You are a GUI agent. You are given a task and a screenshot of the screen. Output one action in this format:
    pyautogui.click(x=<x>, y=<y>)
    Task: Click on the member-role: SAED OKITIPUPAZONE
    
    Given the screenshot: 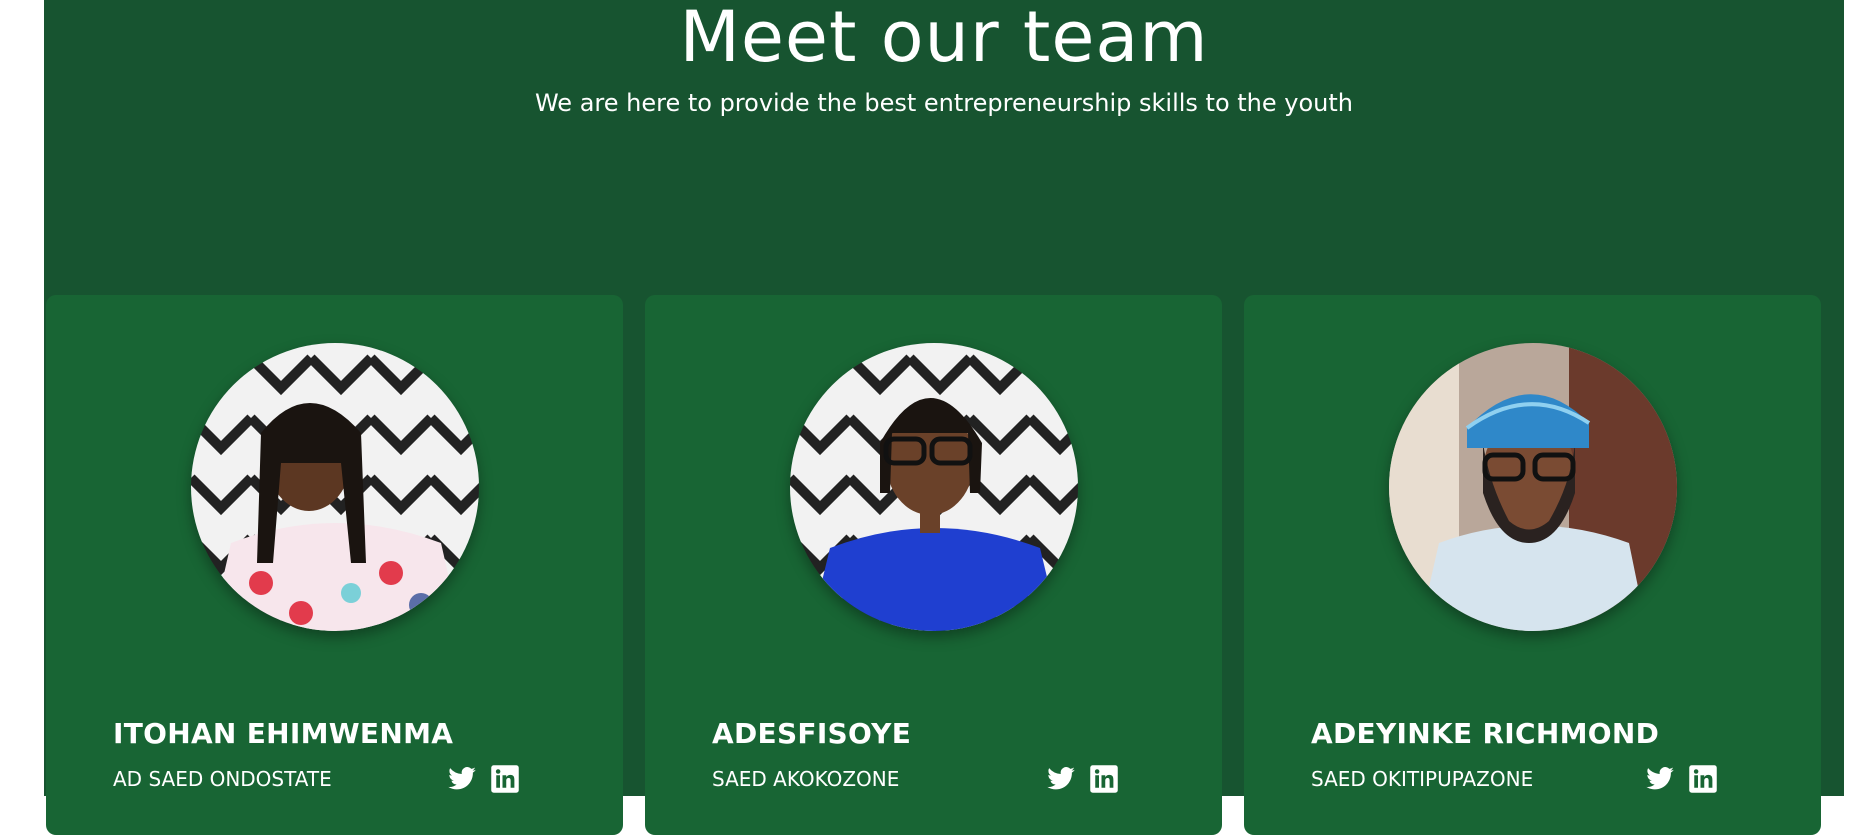 What is the action you would take?
    pyautogui.click(x=1422, y=779)
    